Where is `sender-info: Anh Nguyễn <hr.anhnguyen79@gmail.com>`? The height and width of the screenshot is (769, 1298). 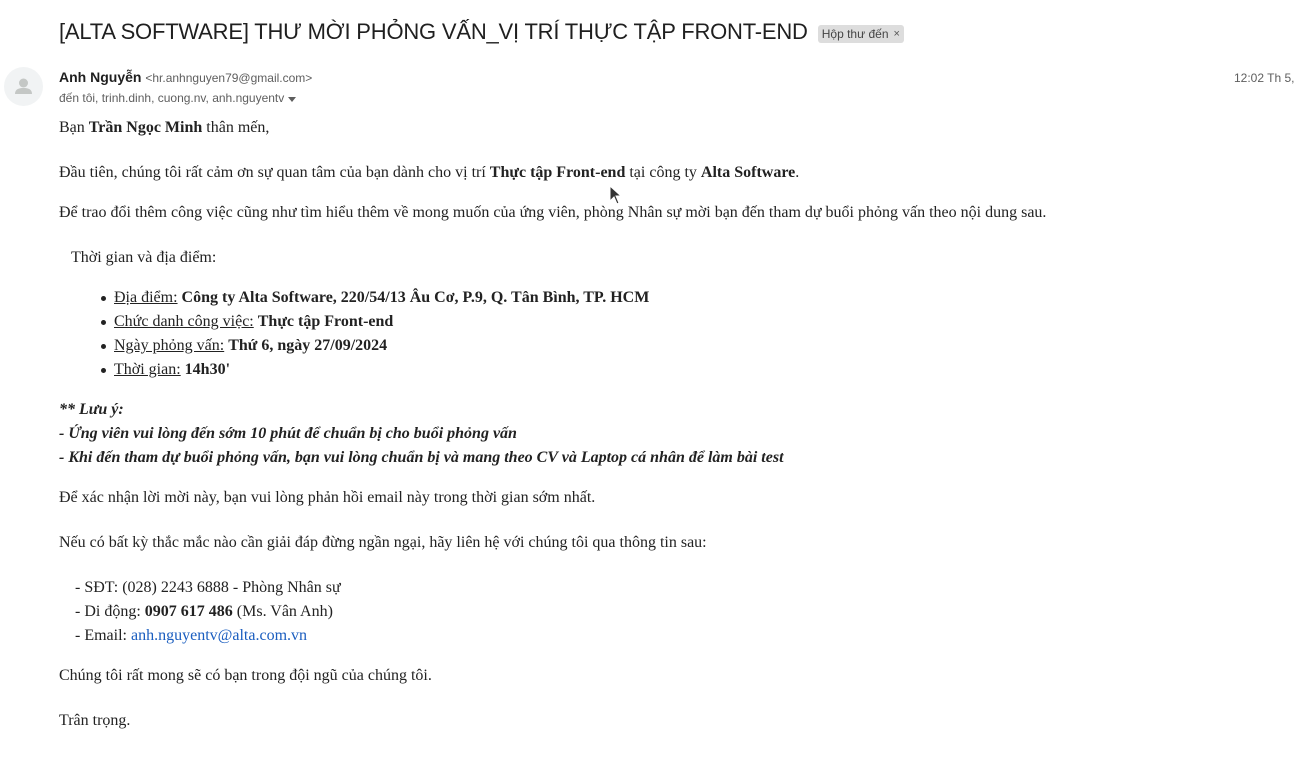
sender-info: Anh Nguyễn <hr.anhnguyen79@gmail.com> is located at coordinates (185, 77).